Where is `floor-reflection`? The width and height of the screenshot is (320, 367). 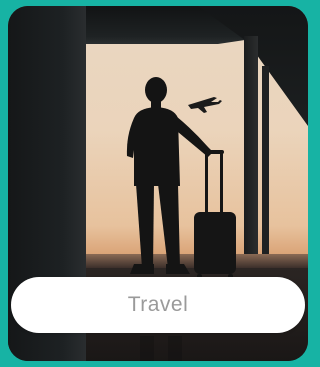
floor-reflection is located at coordinates (161, 348).